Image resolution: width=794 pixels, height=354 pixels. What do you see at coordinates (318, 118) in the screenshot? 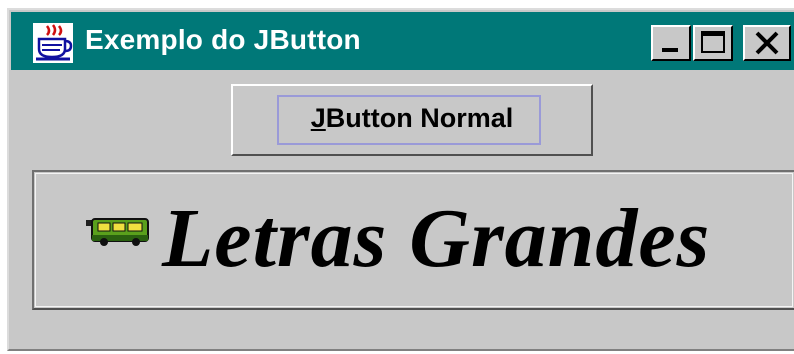
I see `mnemonic-letter: J` at bounding box center [318, 118].